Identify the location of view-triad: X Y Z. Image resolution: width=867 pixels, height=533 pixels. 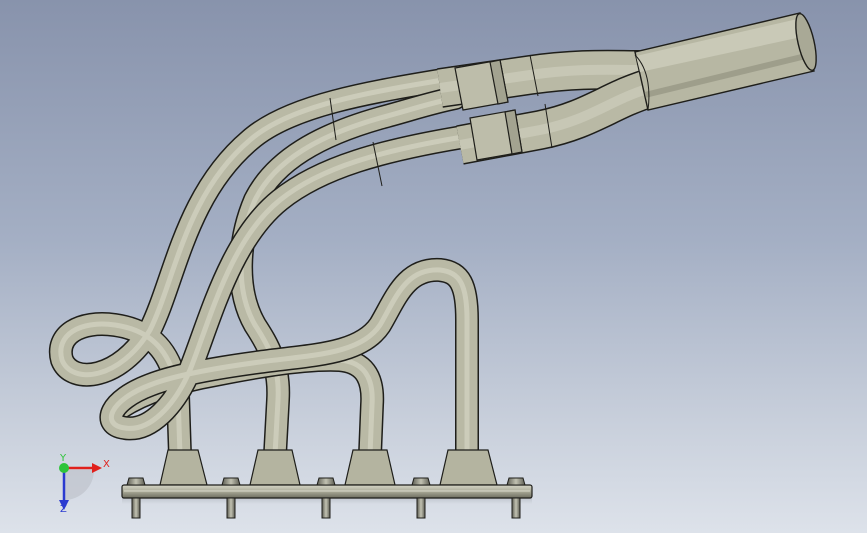
(84, 484).